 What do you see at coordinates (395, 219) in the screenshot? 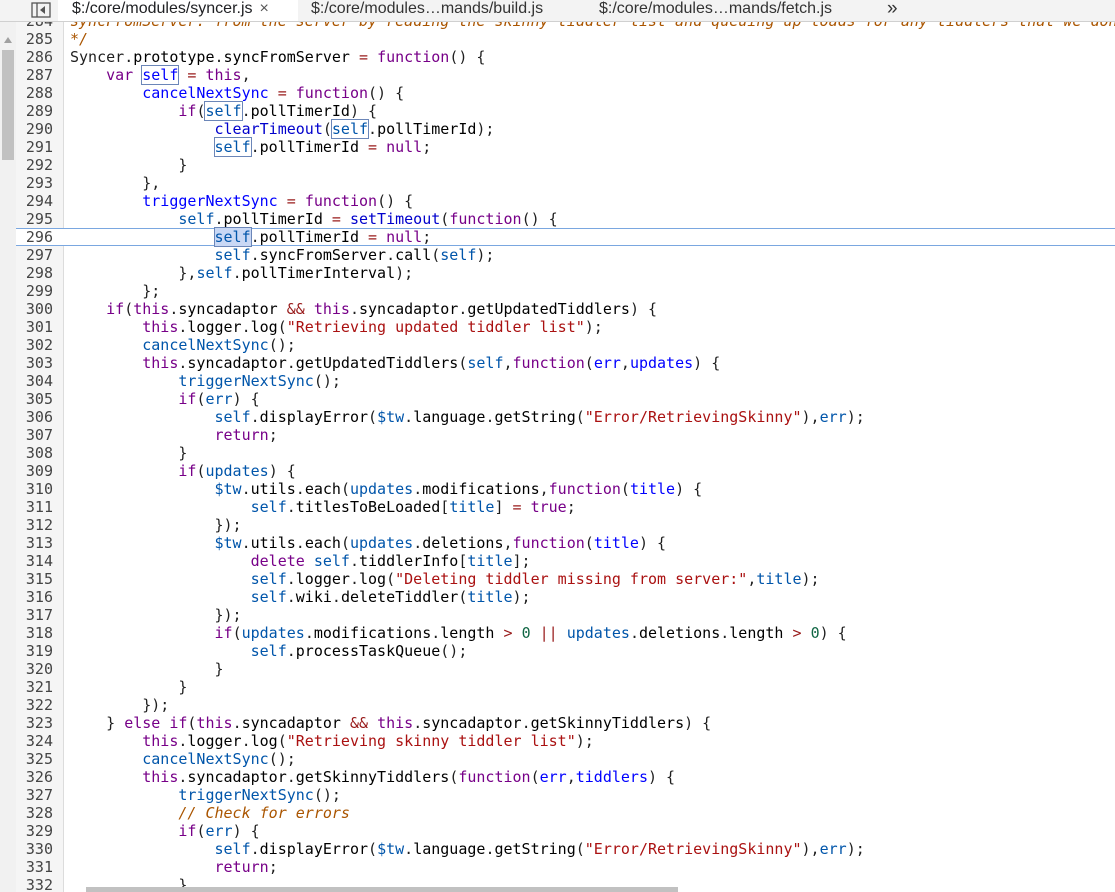
I see `code-token: setTimeout` at bounding box center [395, 219].